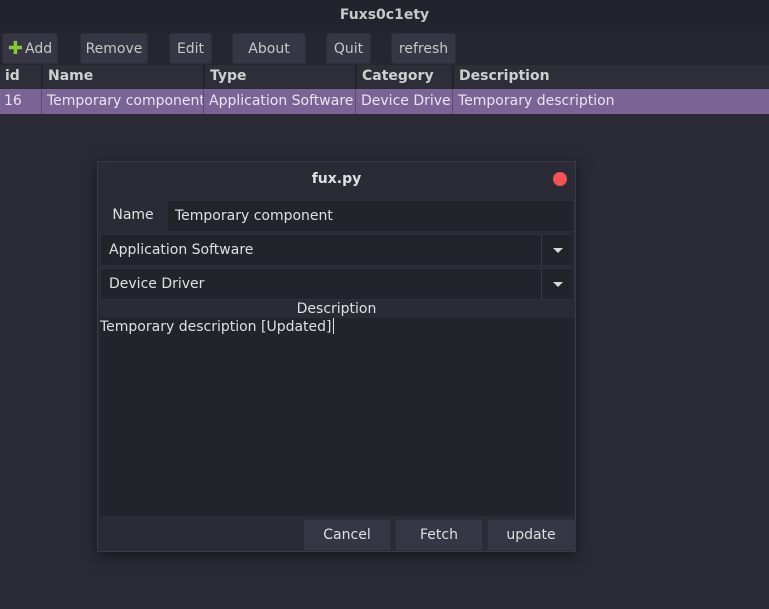 This screenshot has width=769, height=609. Describe the element at coordinates (384, 48) in the screenshot. I see `toolbar: ✚ Add Remove Edit About Quit refresh` at that location.